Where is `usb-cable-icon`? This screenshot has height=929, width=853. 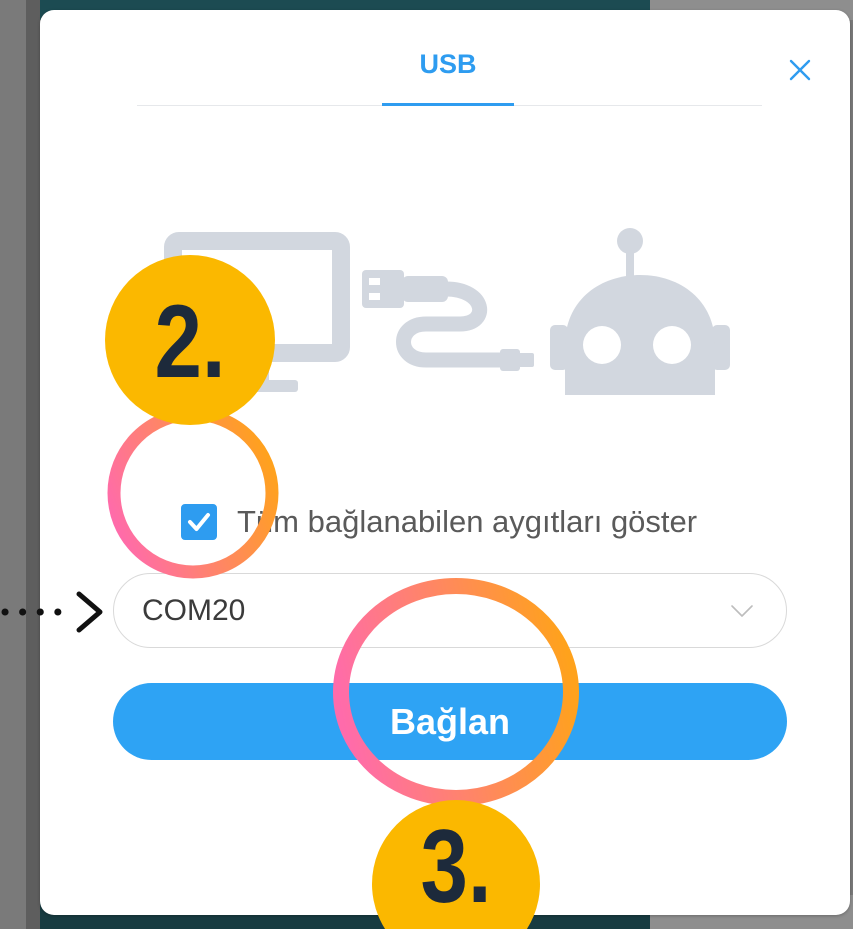 usb-cable-icon is located at coordinates (448, 320).